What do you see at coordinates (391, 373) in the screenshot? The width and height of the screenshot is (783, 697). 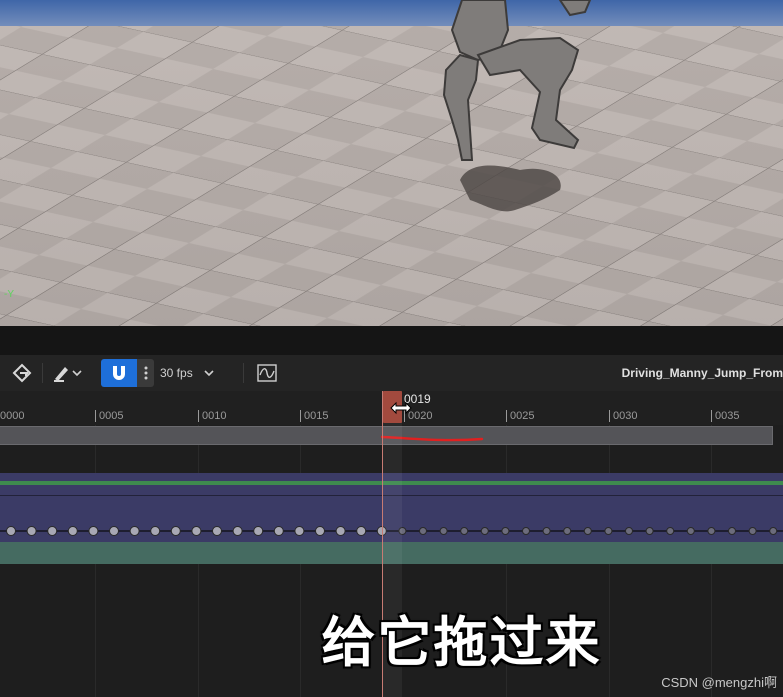 I see `sequencer-toolbar: 30 fps Driving_Manny_Jump_From` at bounding box center [391, 373].